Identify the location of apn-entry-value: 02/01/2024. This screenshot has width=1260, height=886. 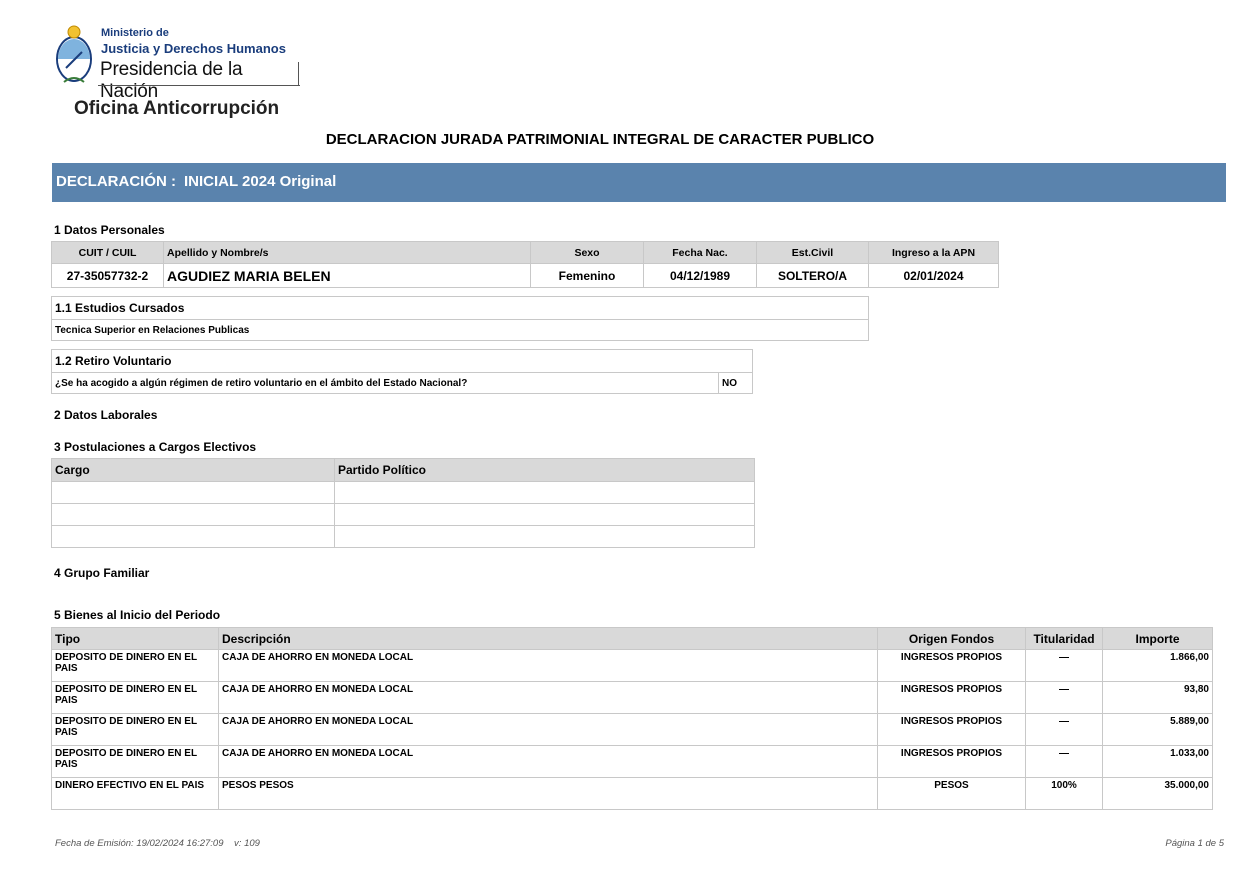
(933, 275).